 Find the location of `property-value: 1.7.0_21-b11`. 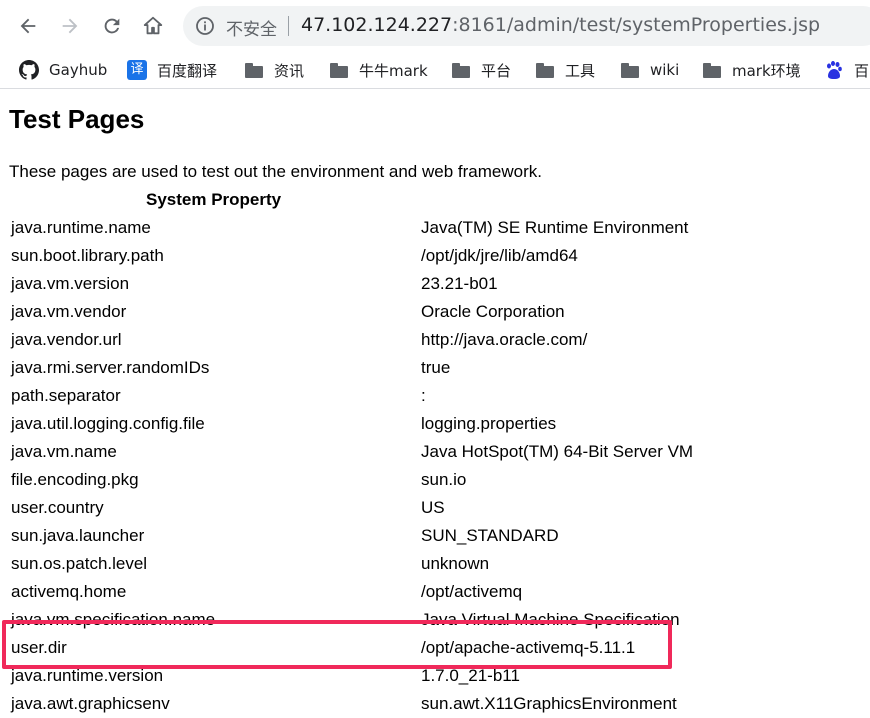

property-value: 1.7.0_21-b11 is located at coordinates (470, 675).